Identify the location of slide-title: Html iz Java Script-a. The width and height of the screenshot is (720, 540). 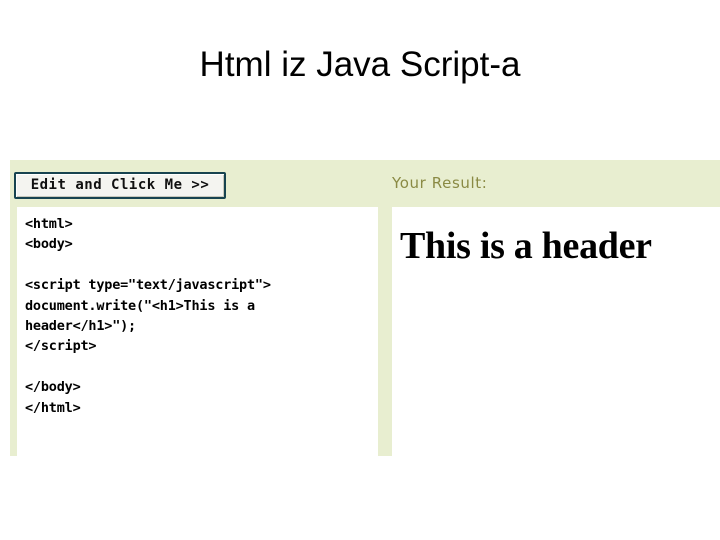
(360, 64).